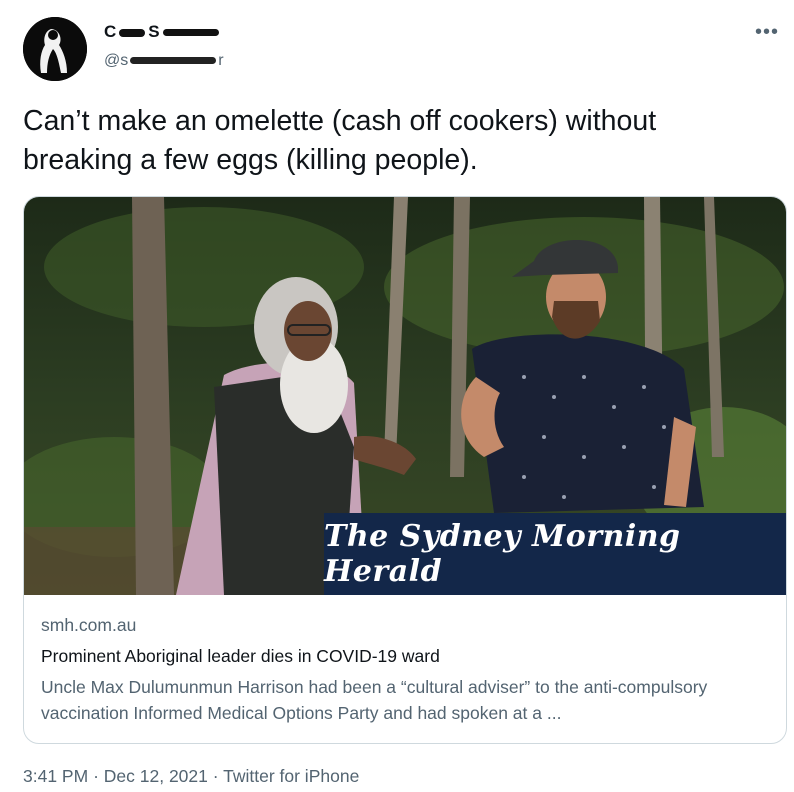  I want to click on avatar-image, so click(55, 49).